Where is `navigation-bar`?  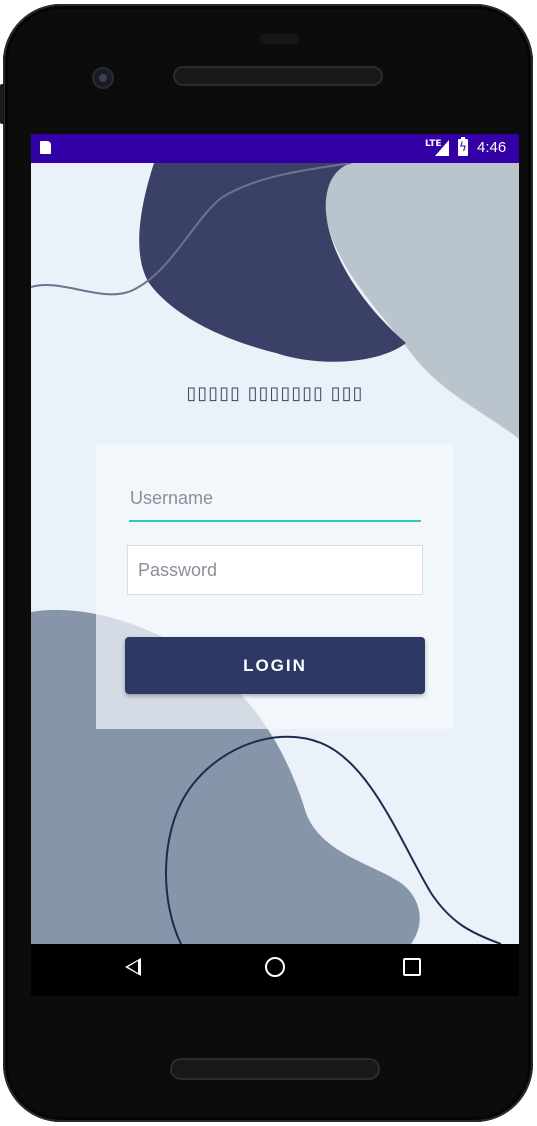 navigation-bar is located at coordinates (275, 970).